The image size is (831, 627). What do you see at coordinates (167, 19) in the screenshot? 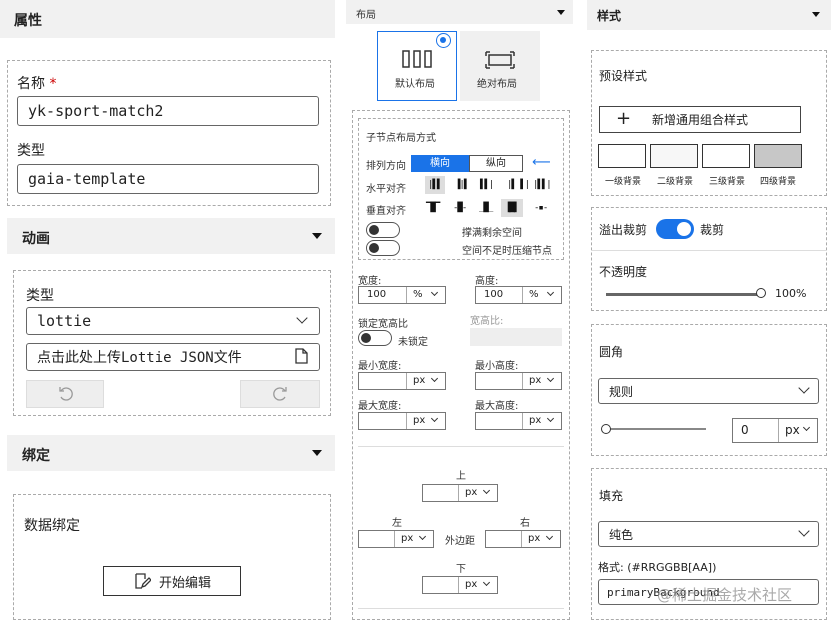
I see `properties-header` at bounding box center [167, 19].